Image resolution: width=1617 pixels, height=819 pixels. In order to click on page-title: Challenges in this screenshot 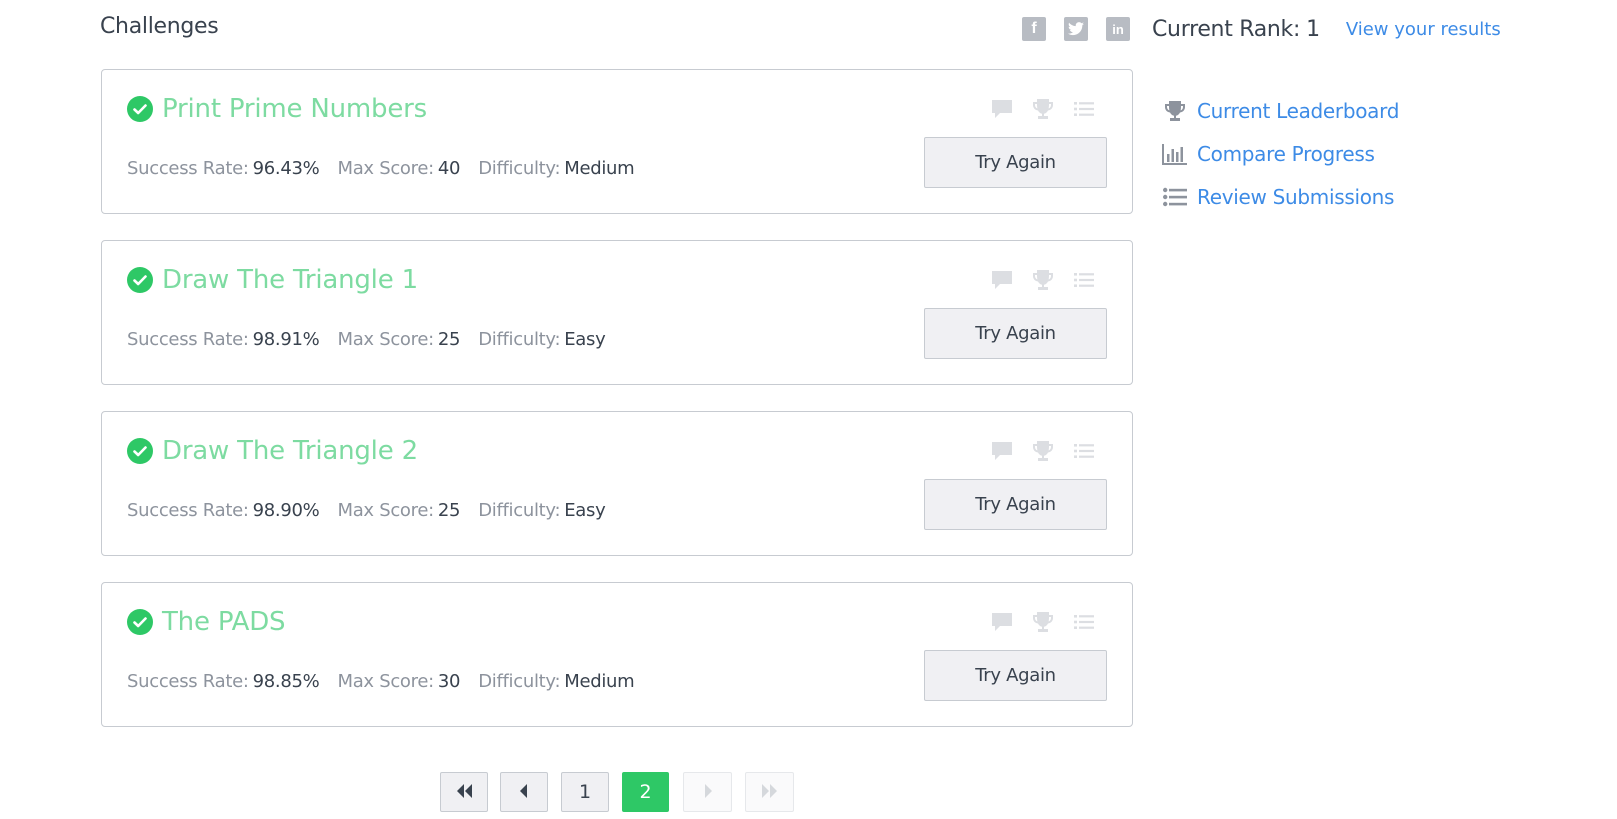, I will do `click(159, 26)`.